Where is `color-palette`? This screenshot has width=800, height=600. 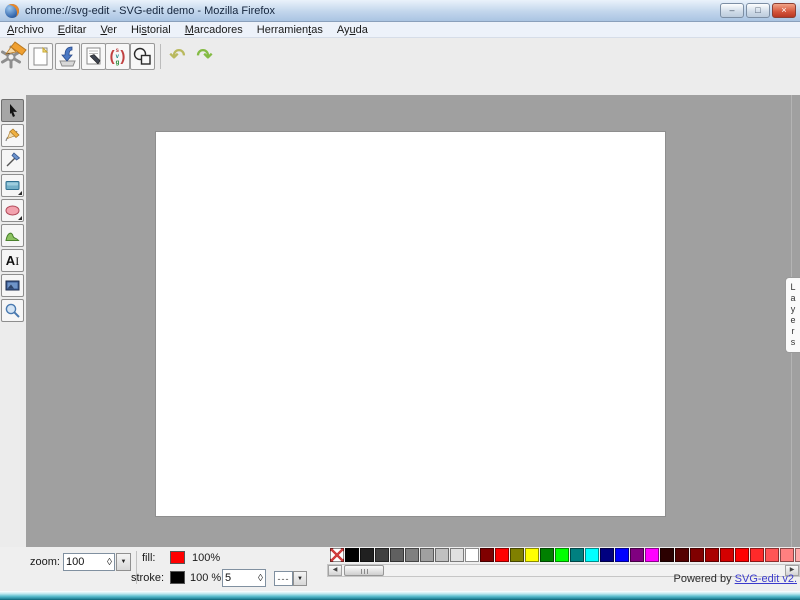
color-palette is located at coordinates (565, 555).